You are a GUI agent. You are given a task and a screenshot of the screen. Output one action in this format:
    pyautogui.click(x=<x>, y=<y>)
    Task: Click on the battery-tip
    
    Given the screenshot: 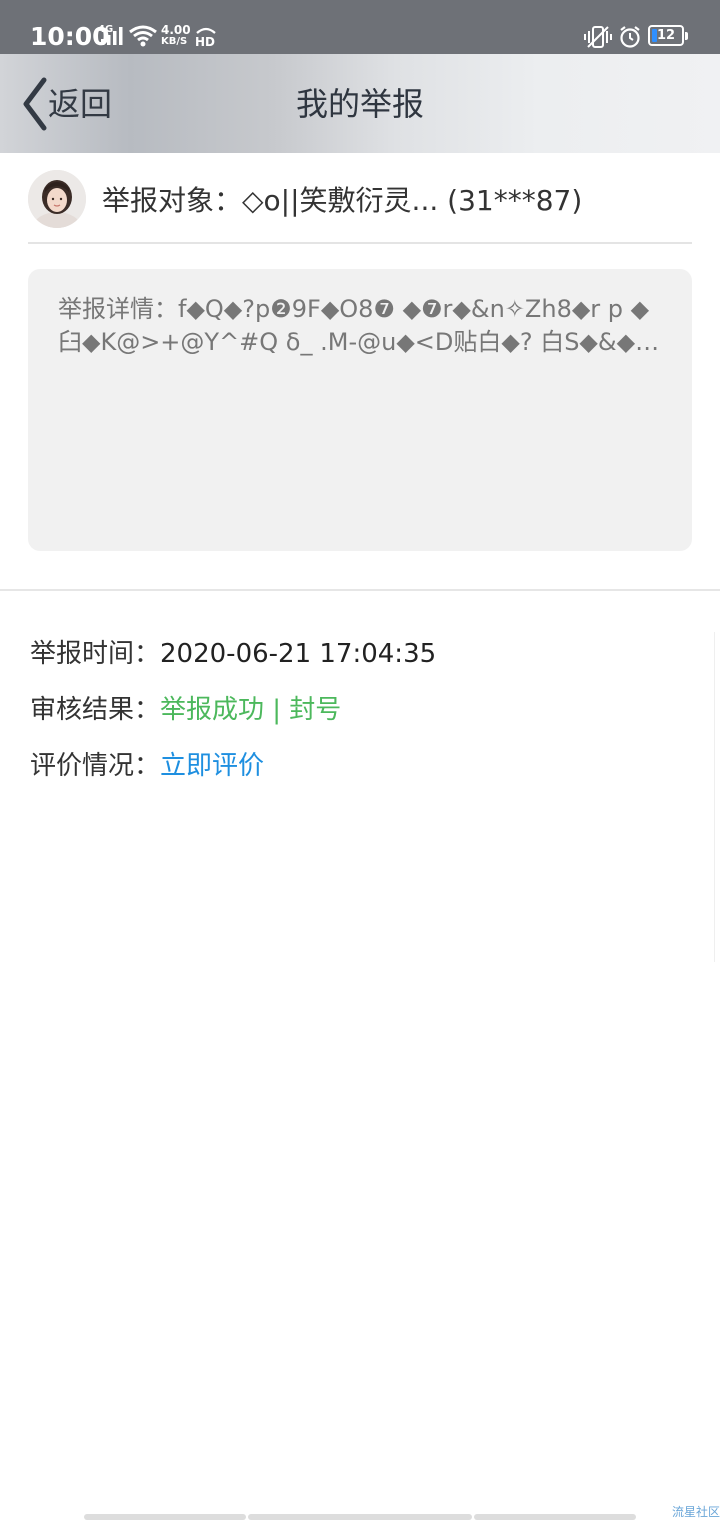 What is the action you would take?
    pyautogui.click(x=686, y=36)
    